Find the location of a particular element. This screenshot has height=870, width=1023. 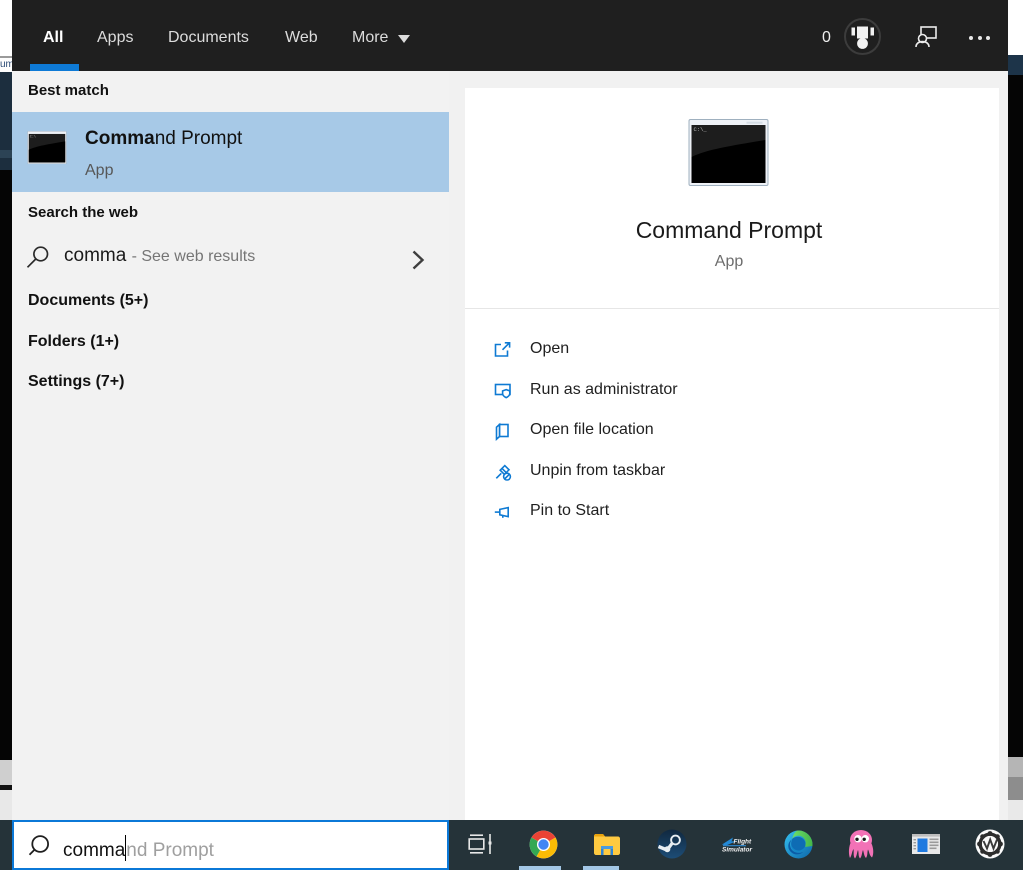

svg-text: C:\_ is located at coordinates (701, 129).